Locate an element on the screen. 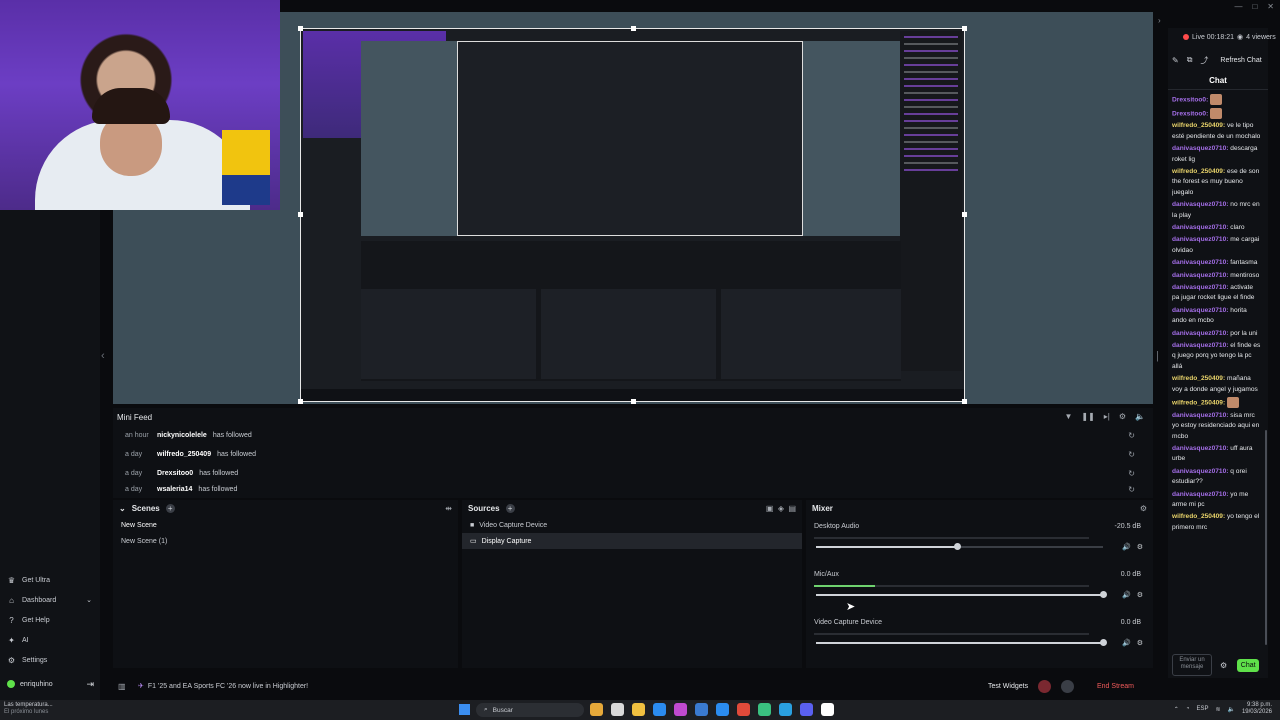  skip-icon: ▸| is located at coordinates (1107, 416).